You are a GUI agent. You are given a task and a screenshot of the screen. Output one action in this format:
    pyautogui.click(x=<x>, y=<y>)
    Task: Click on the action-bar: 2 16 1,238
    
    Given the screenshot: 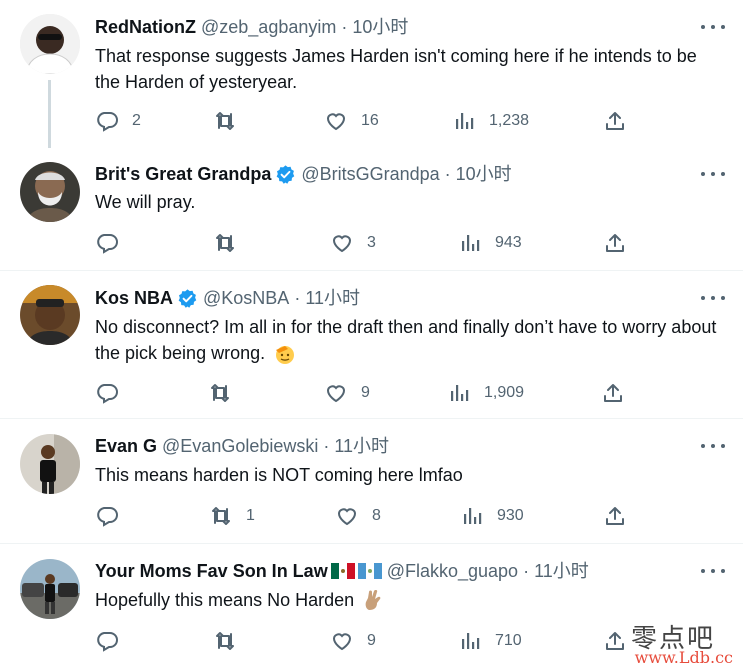 What is the action you would take?
    pyautogui.click(x=360, y=121)
    